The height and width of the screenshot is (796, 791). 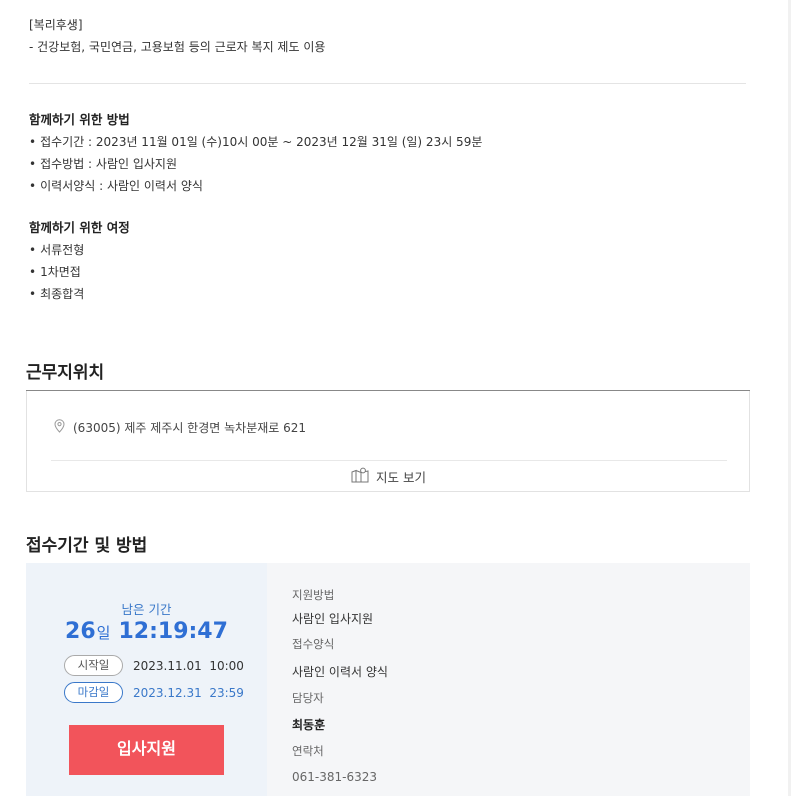 What do you see at coordinates (255, 250) in the screenshot?
I see `list-item: 서류전형` at bounding box center [255, 250].